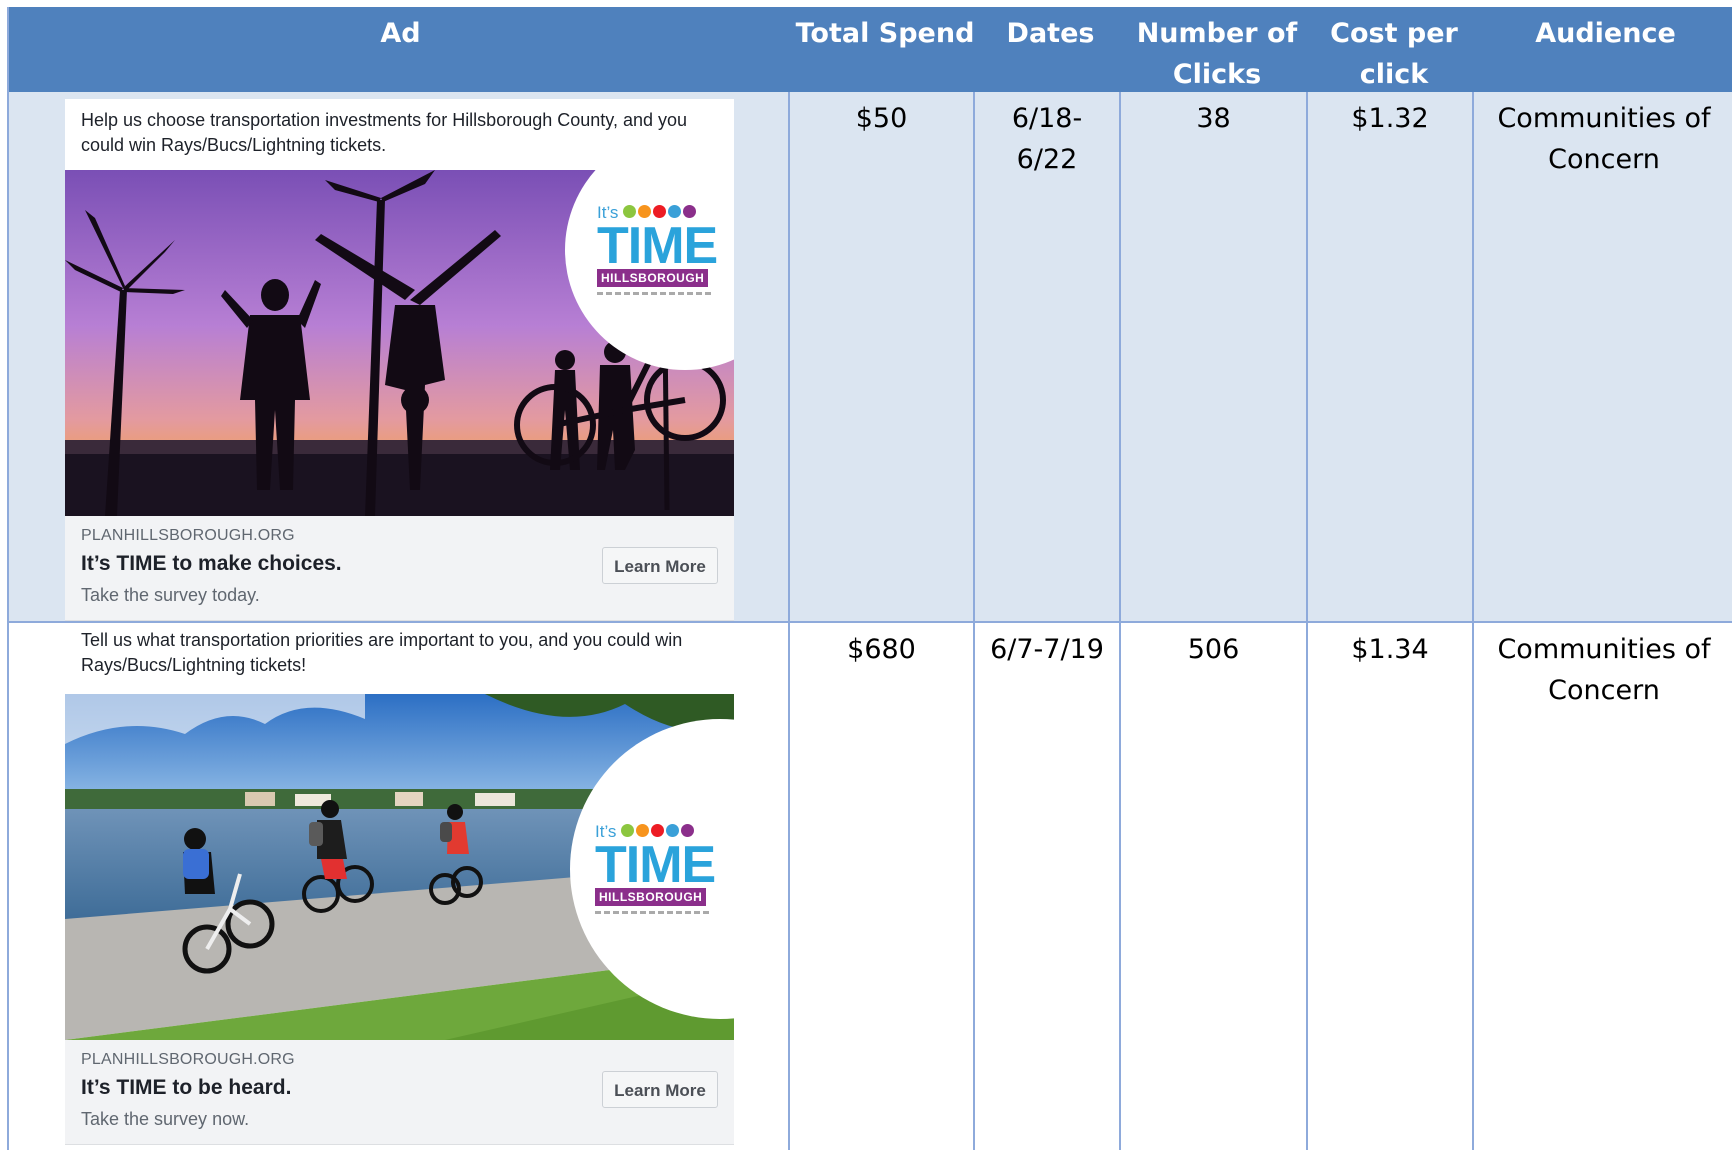  Describe the element at coordinates (1394, 33) in the screenshot. I see `header-cpc-line1: Cost per` at that location.